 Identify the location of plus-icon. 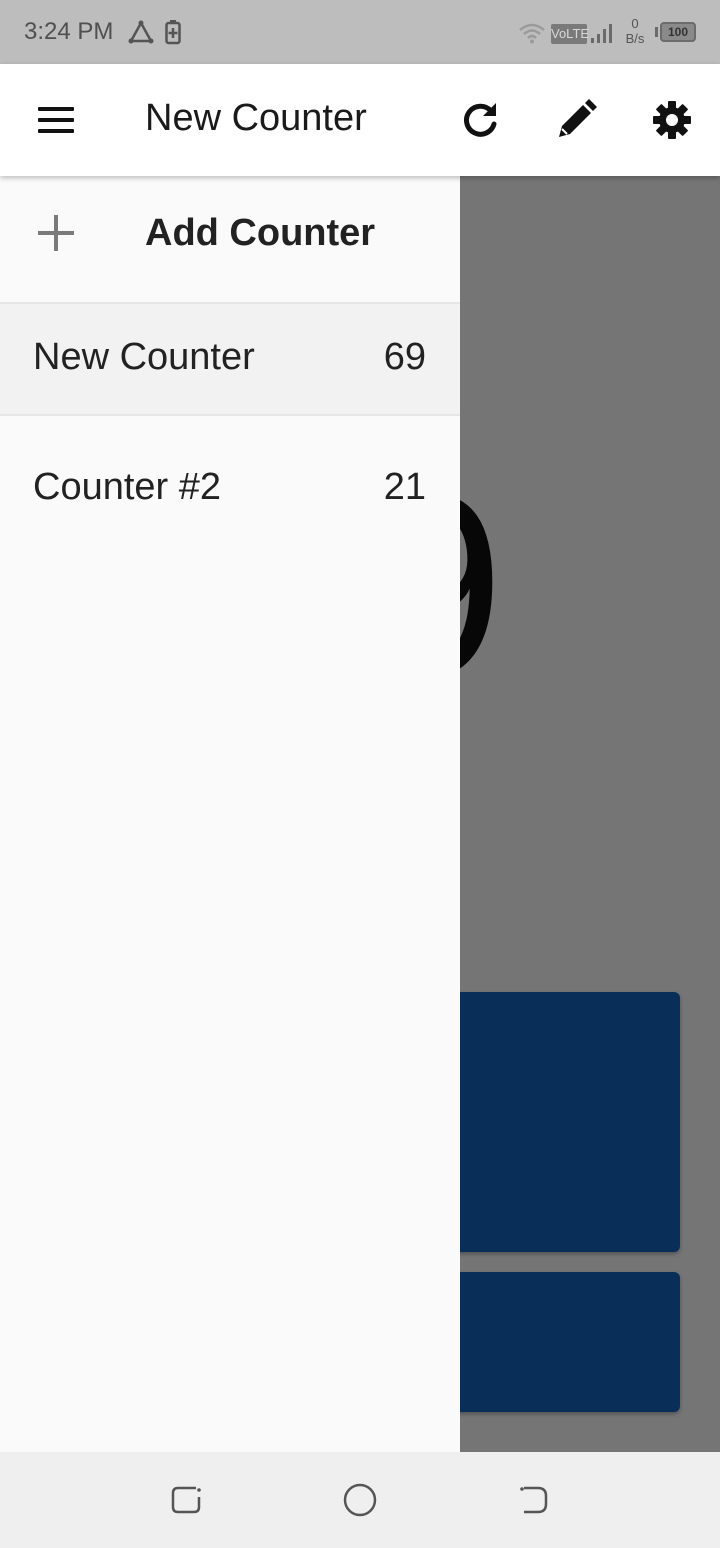
(56, 233).